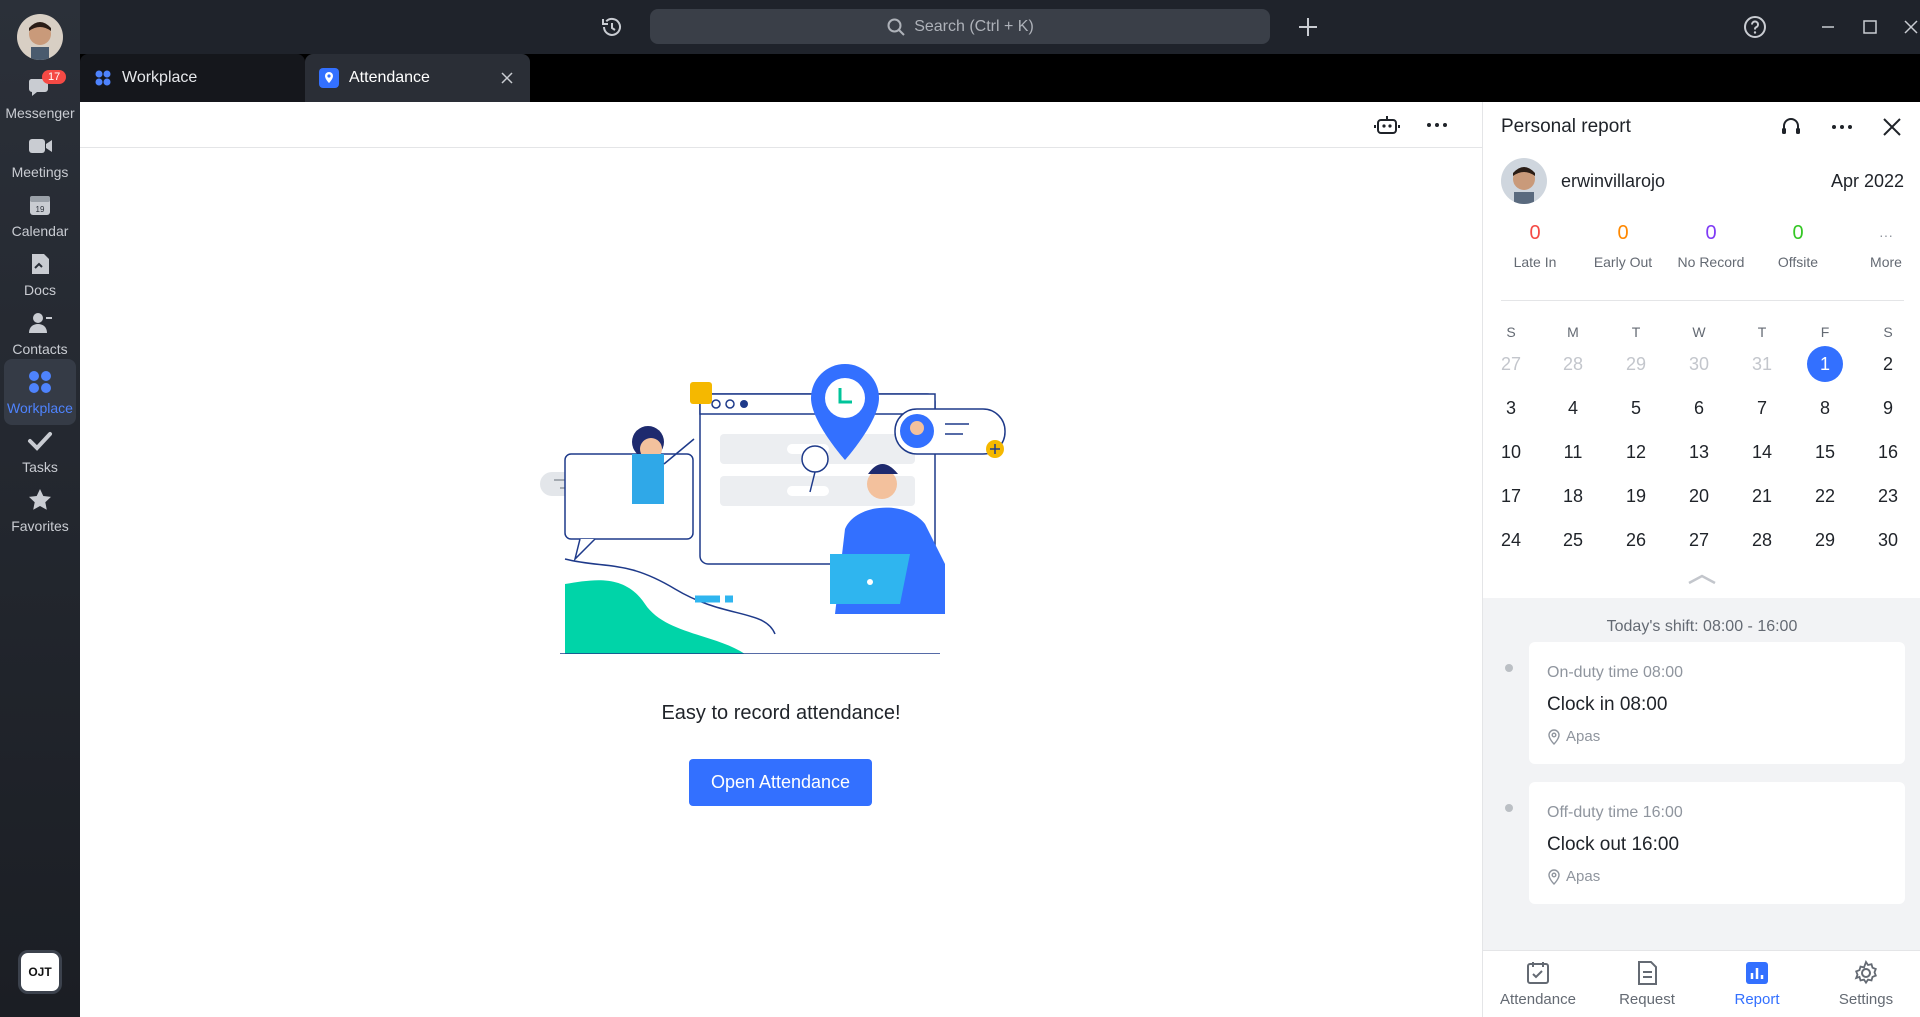 Image resolution: width=1920 pixels, height=1017 pixels. What do you see at coordinates (1000, 78) in the screenshot?
I see `tab-bar: Workplace Attendance` at bounding box center [1000, 78].